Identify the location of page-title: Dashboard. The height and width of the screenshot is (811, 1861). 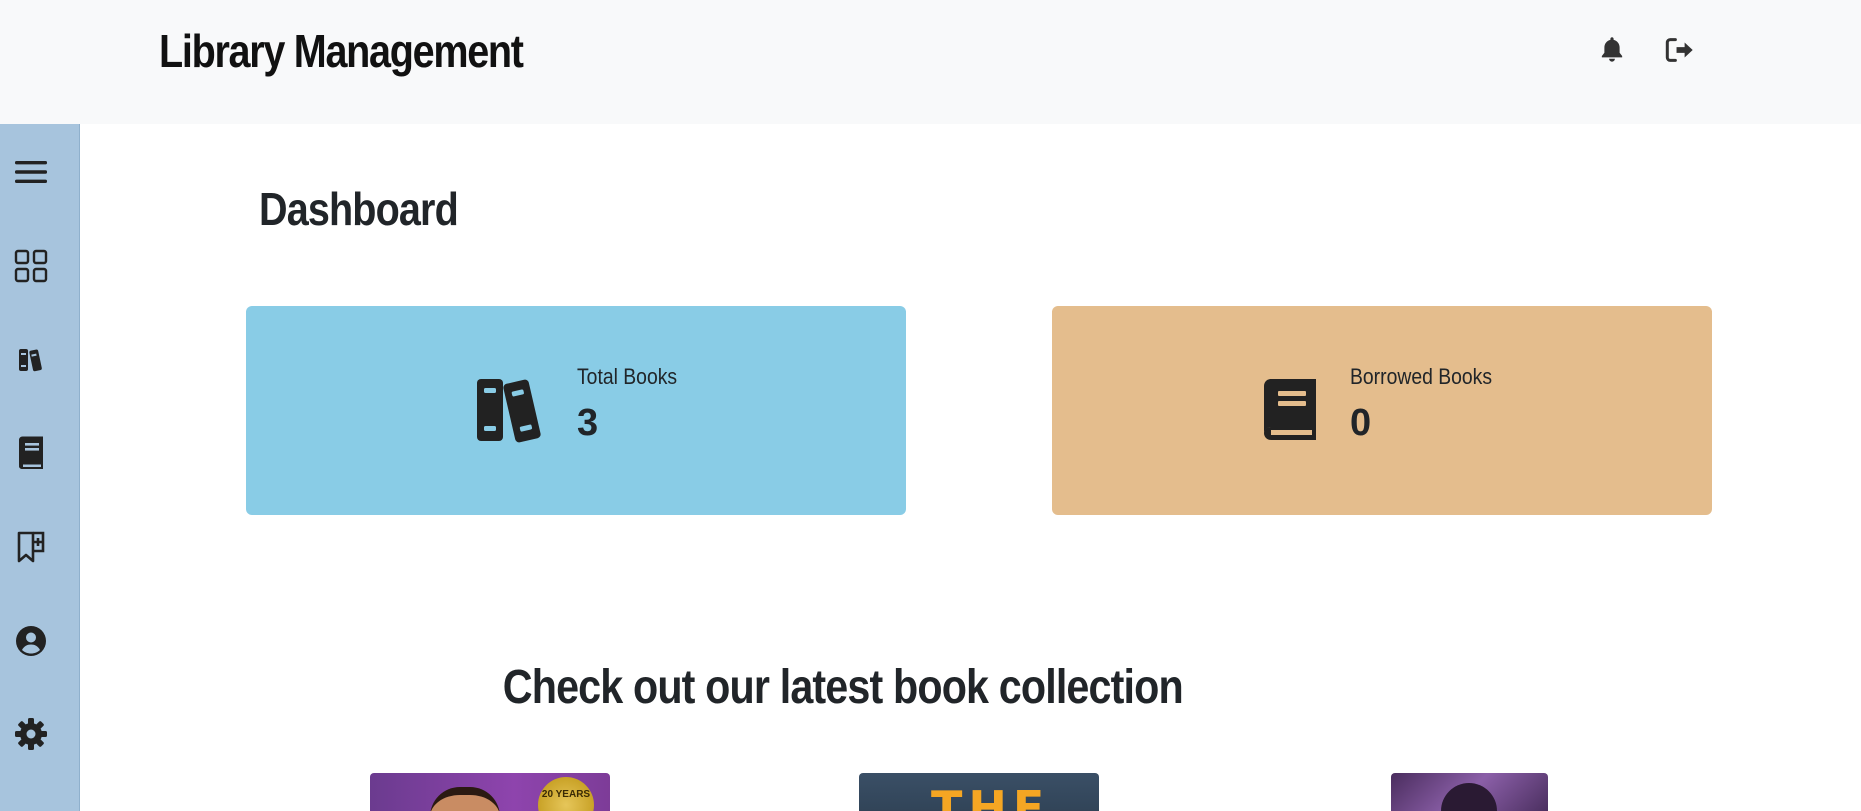
(359, 209).